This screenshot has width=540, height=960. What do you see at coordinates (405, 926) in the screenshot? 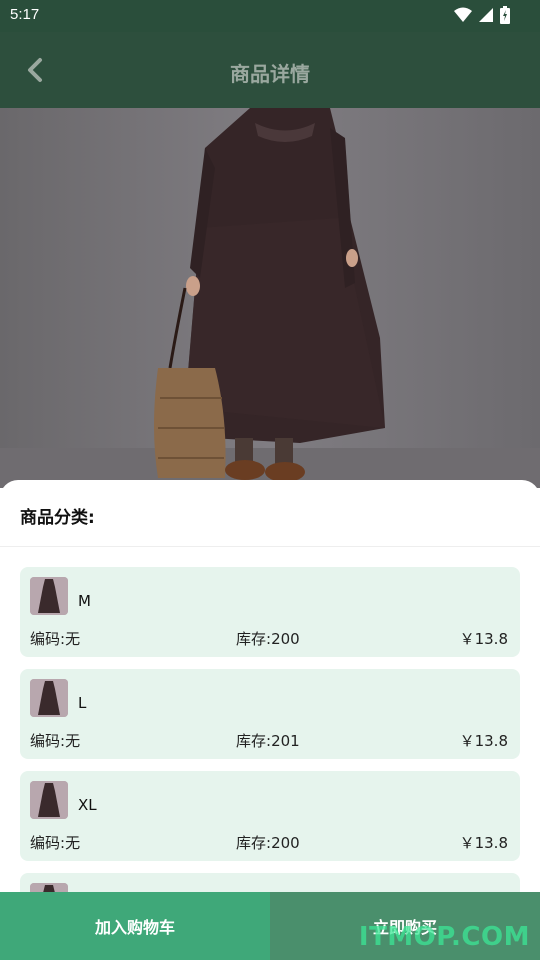
I see `buy-now-button: 立即购买` at bounding box center [405, 926].